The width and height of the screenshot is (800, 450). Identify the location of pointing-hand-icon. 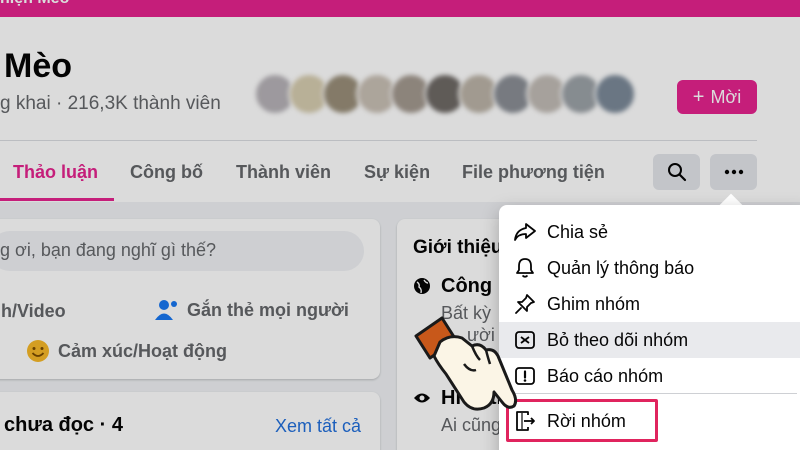
(466, 363).